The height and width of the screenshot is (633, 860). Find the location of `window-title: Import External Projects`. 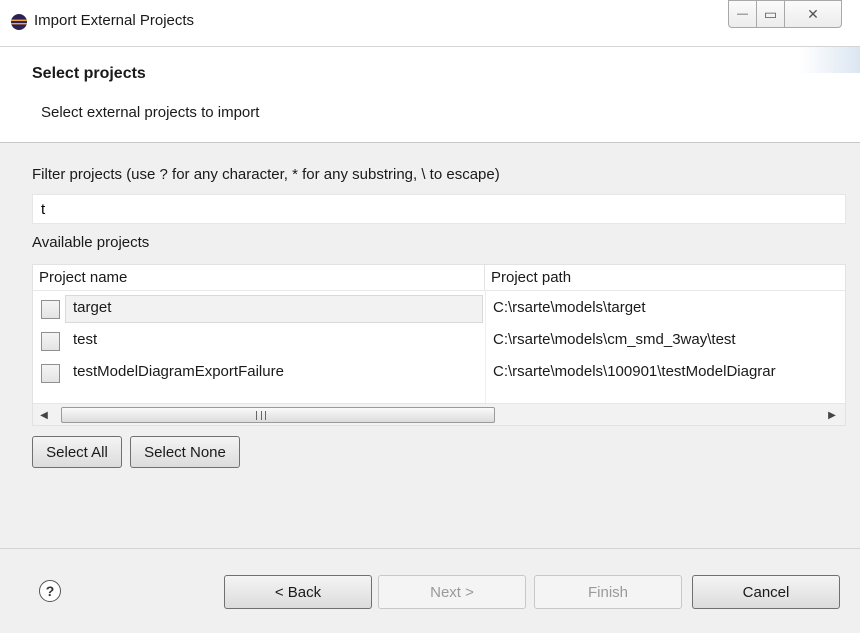

window-title: Import External Projects is located at coordinates (114, 20).